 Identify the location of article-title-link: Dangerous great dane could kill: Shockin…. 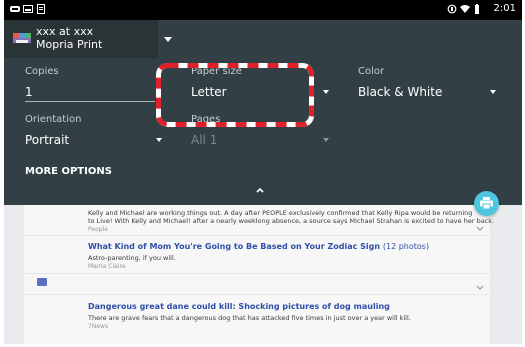
(239, 306).